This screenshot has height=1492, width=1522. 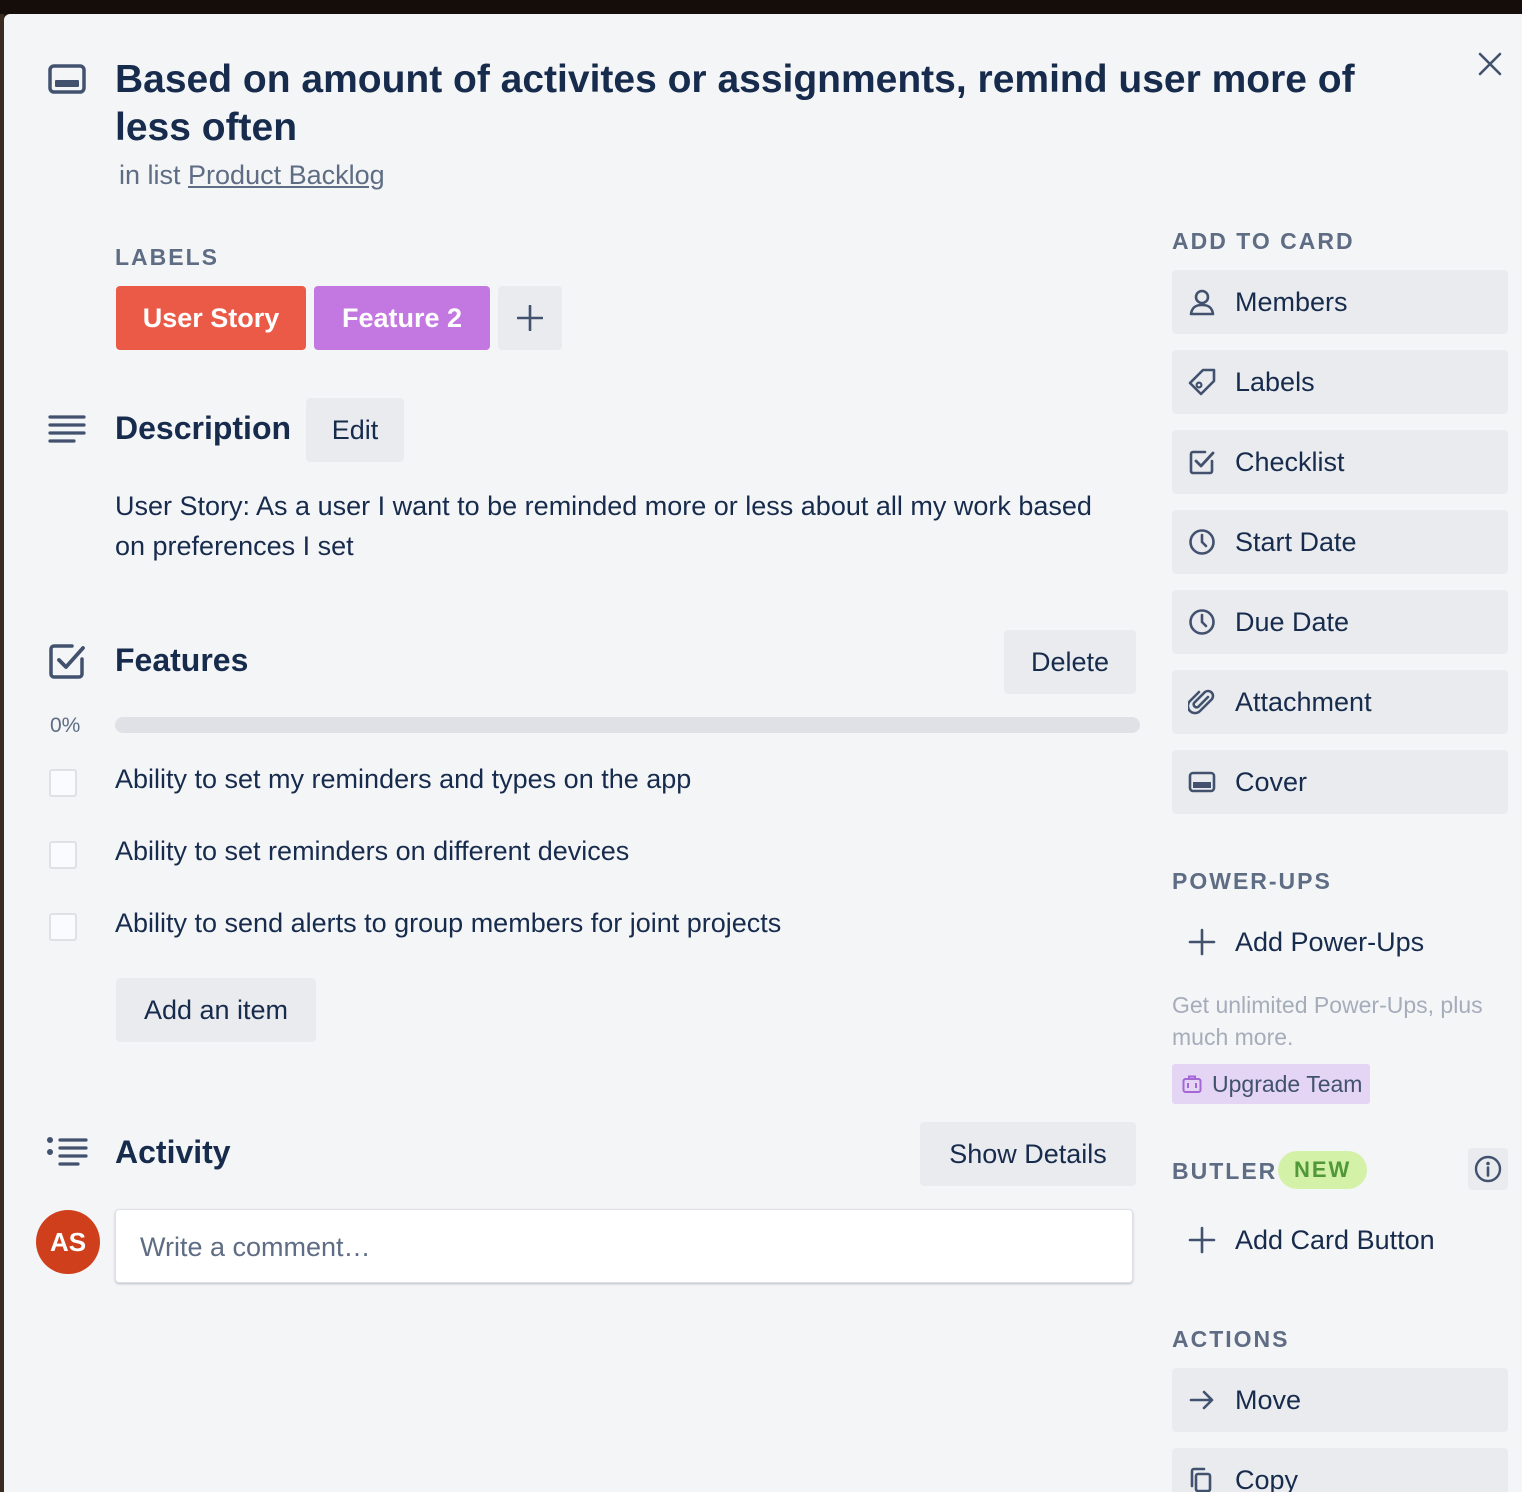 I want to click on list-breadcrumb: in list Product Backlog, so click(x=252, y=175).